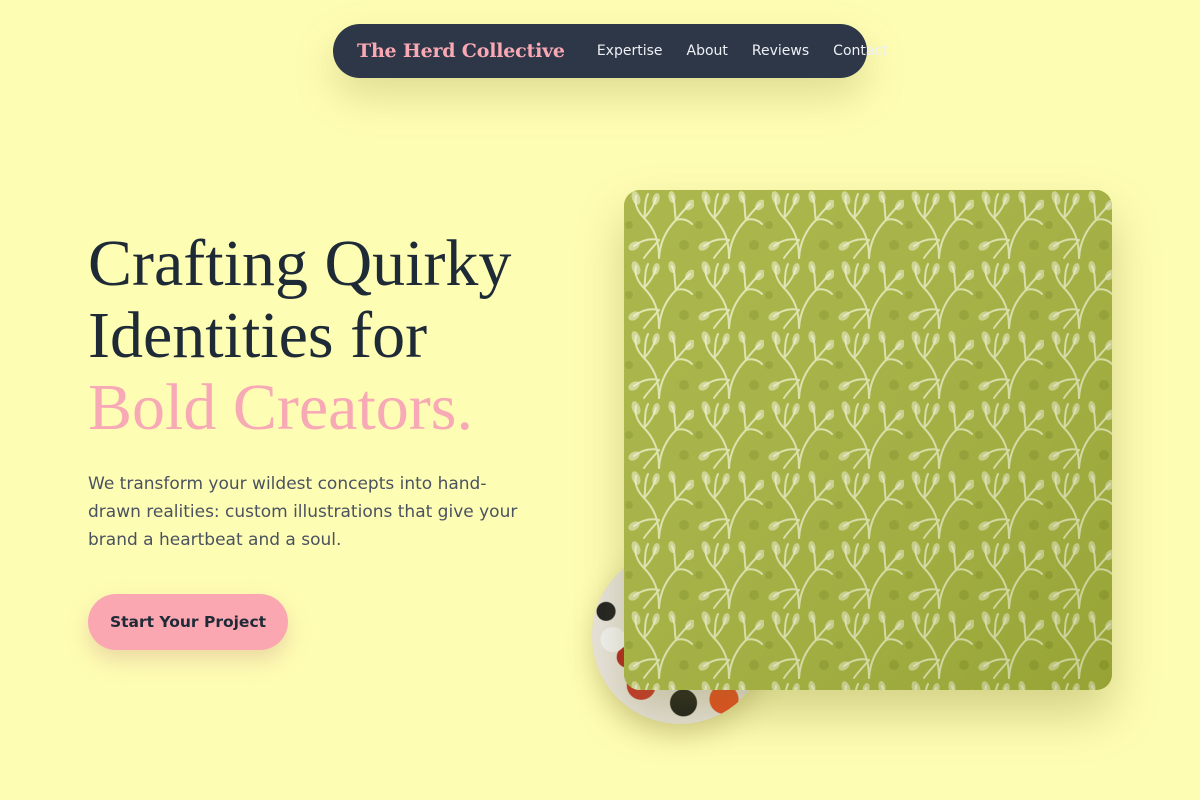  What do you see at coordinates (188, 622) in the screenshot?
I see `start-project-button: Start Your Project` at bounding box center [188, 622].